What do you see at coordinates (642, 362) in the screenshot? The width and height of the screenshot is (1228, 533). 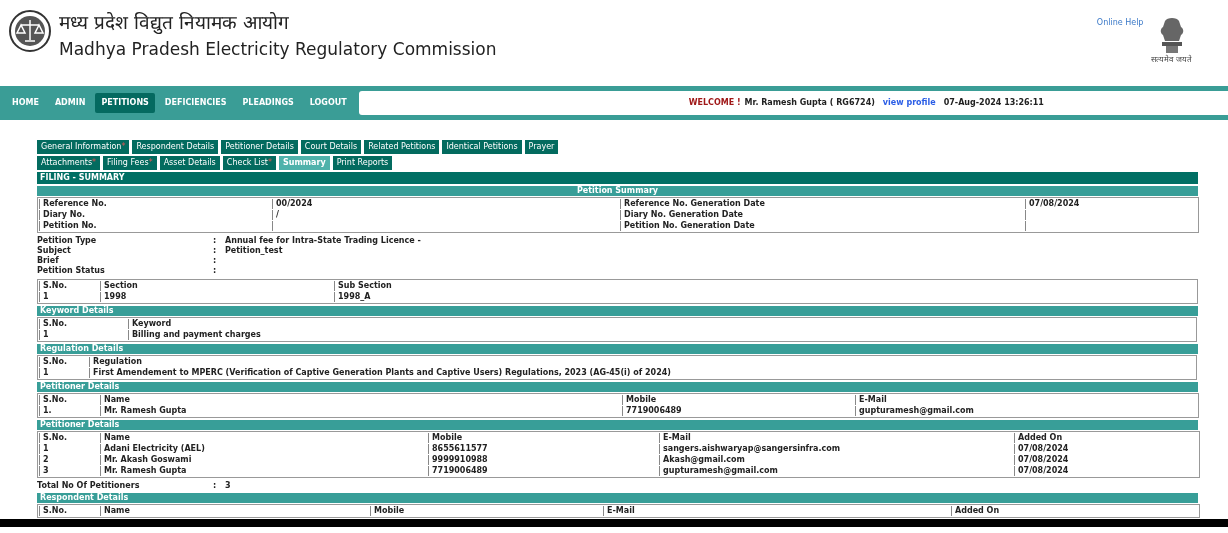 I see `column-header: Regulation` at bounding box center [642, 362].